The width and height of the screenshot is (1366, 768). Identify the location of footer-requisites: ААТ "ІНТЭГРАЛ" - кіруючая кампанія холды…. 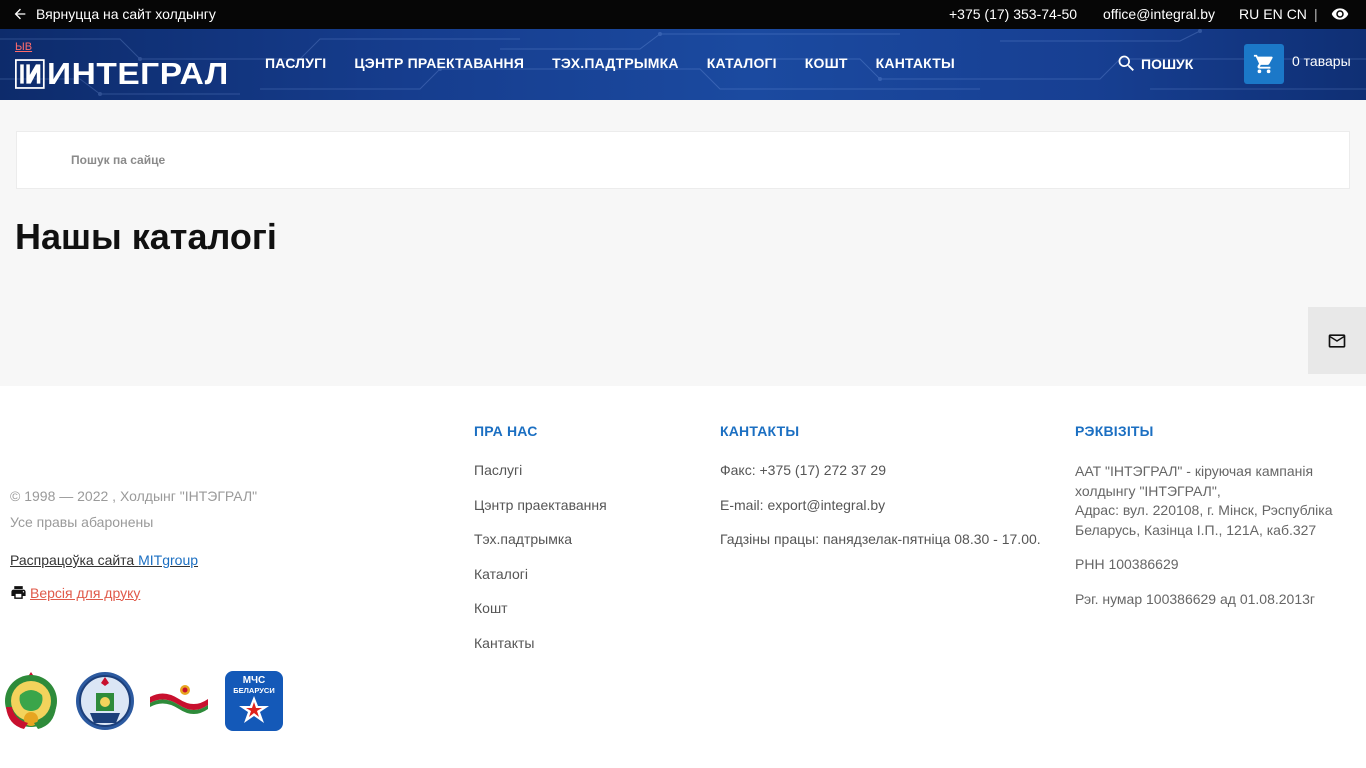
(1210, 543).